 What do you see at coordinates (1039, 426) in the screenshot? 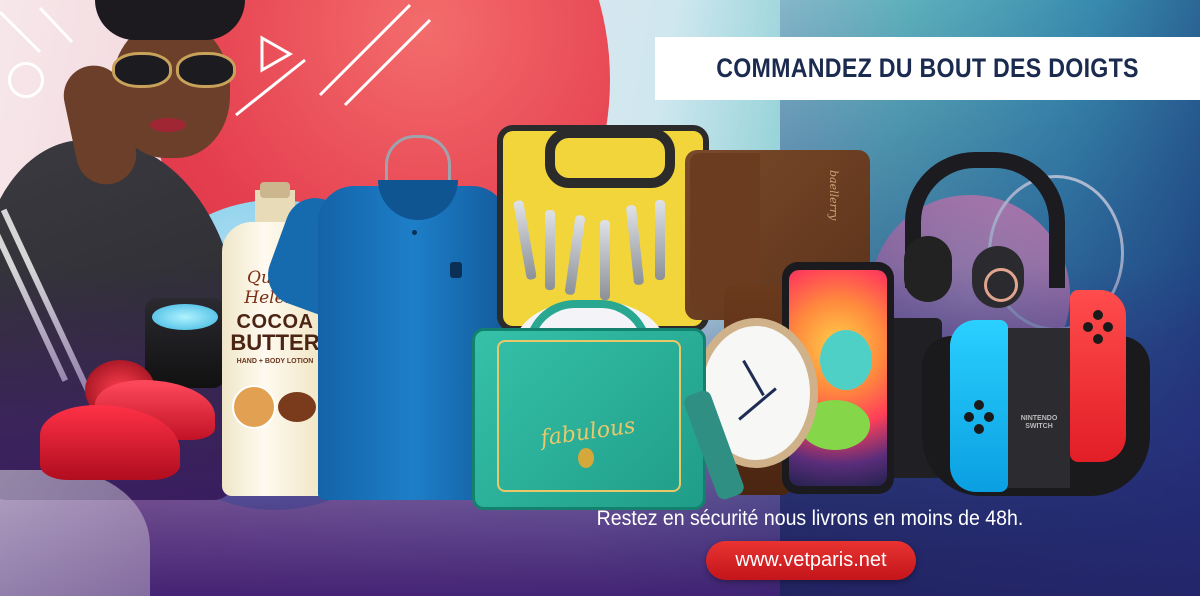
I see `switch-label-2: SWITCH` at bounding box center [1039, 426].